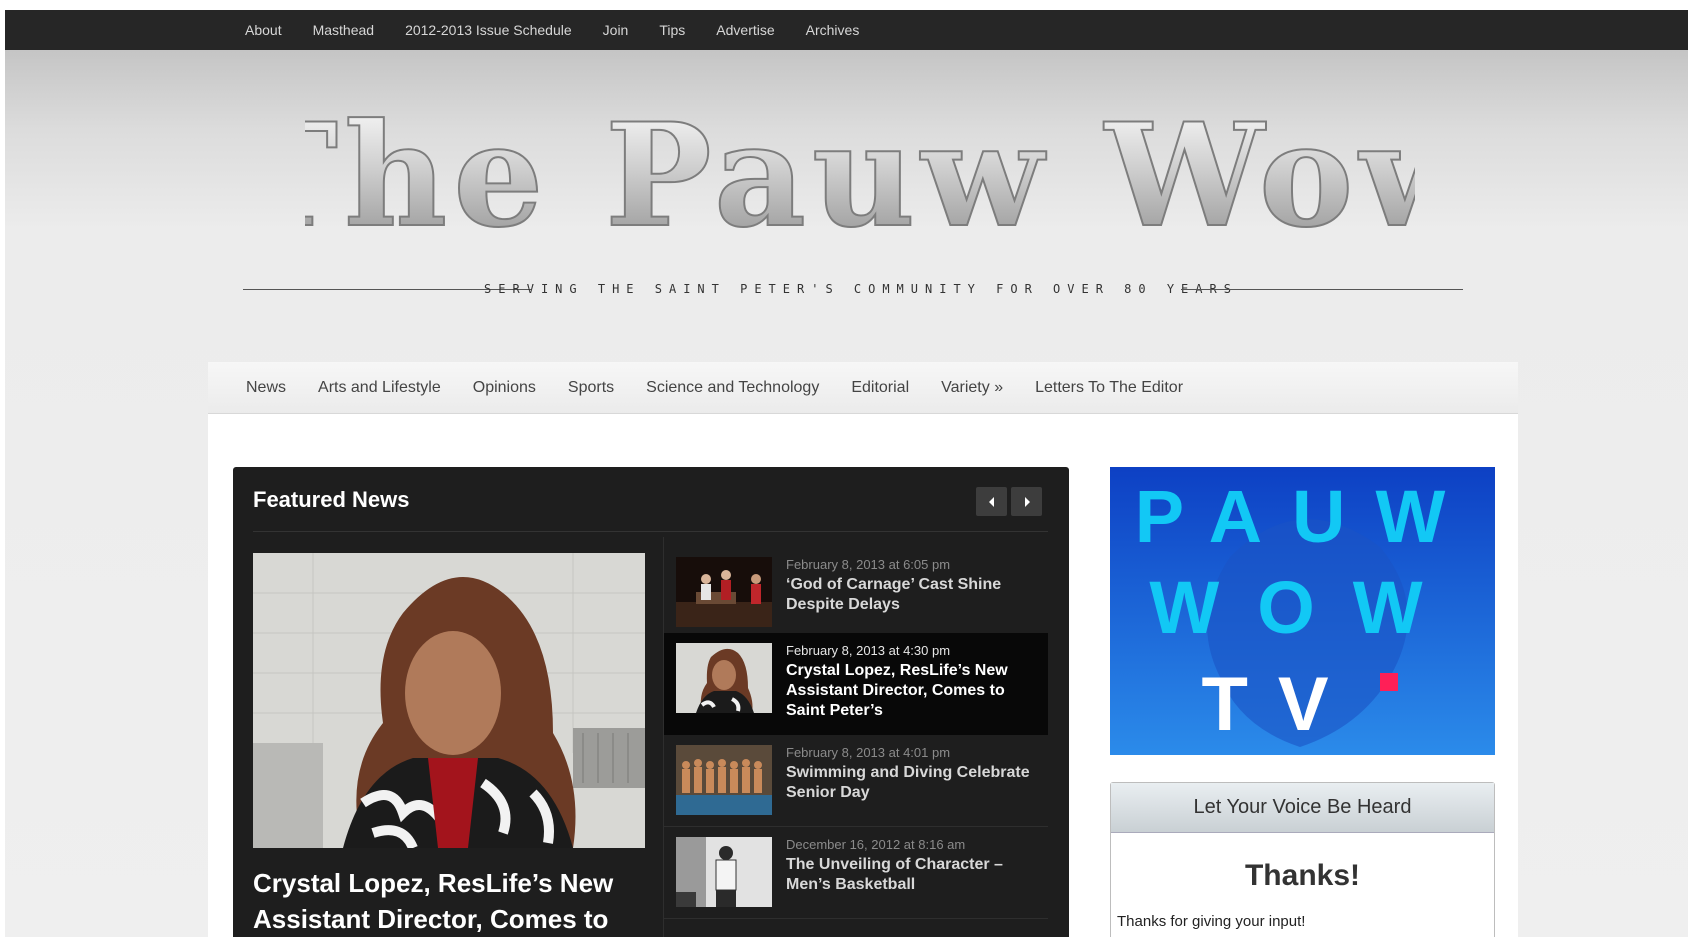 The image size is (1688, 943). I want to click on top-nav-tips: Tips, so click(672, 30).